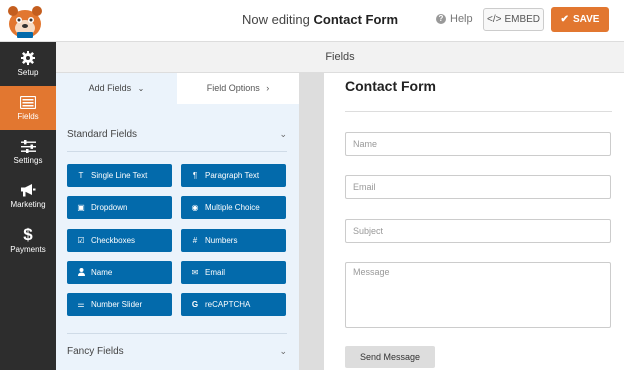 The width and height of the screenshot is (624, 370). I want to click on envelope-icon: ✉, so click(195, 272).